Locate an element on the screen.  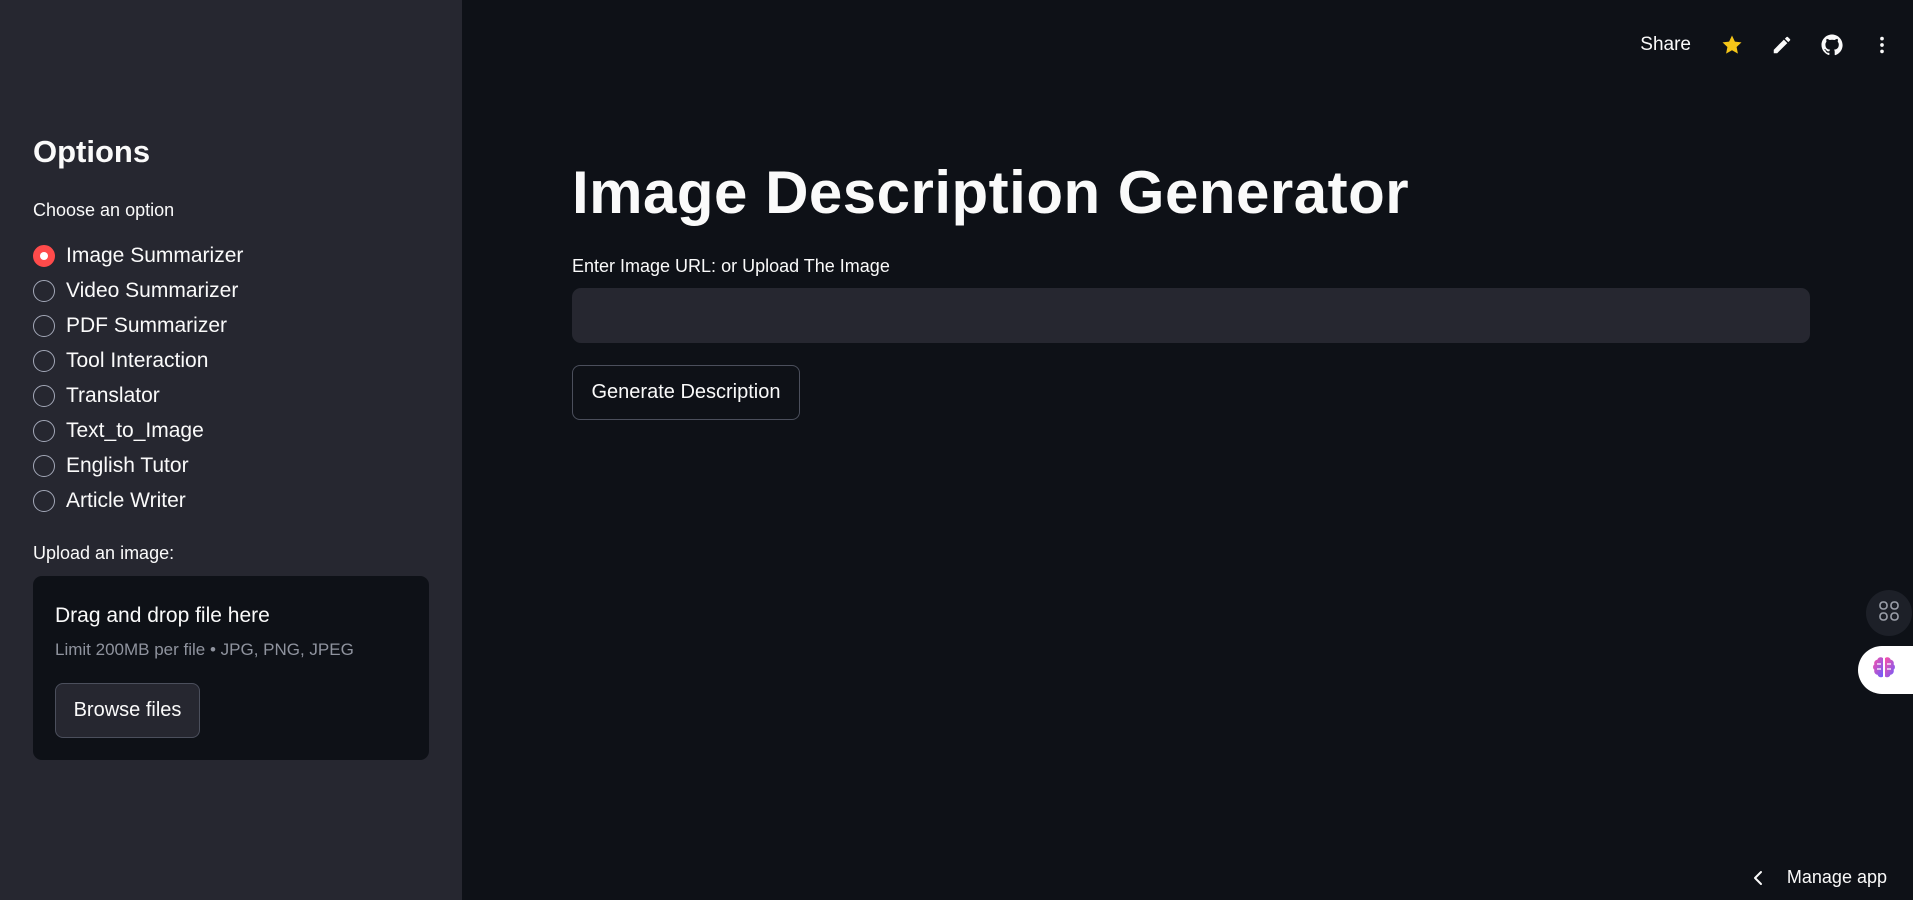
chevron-left-icon is located at coordinates (1758, 878).